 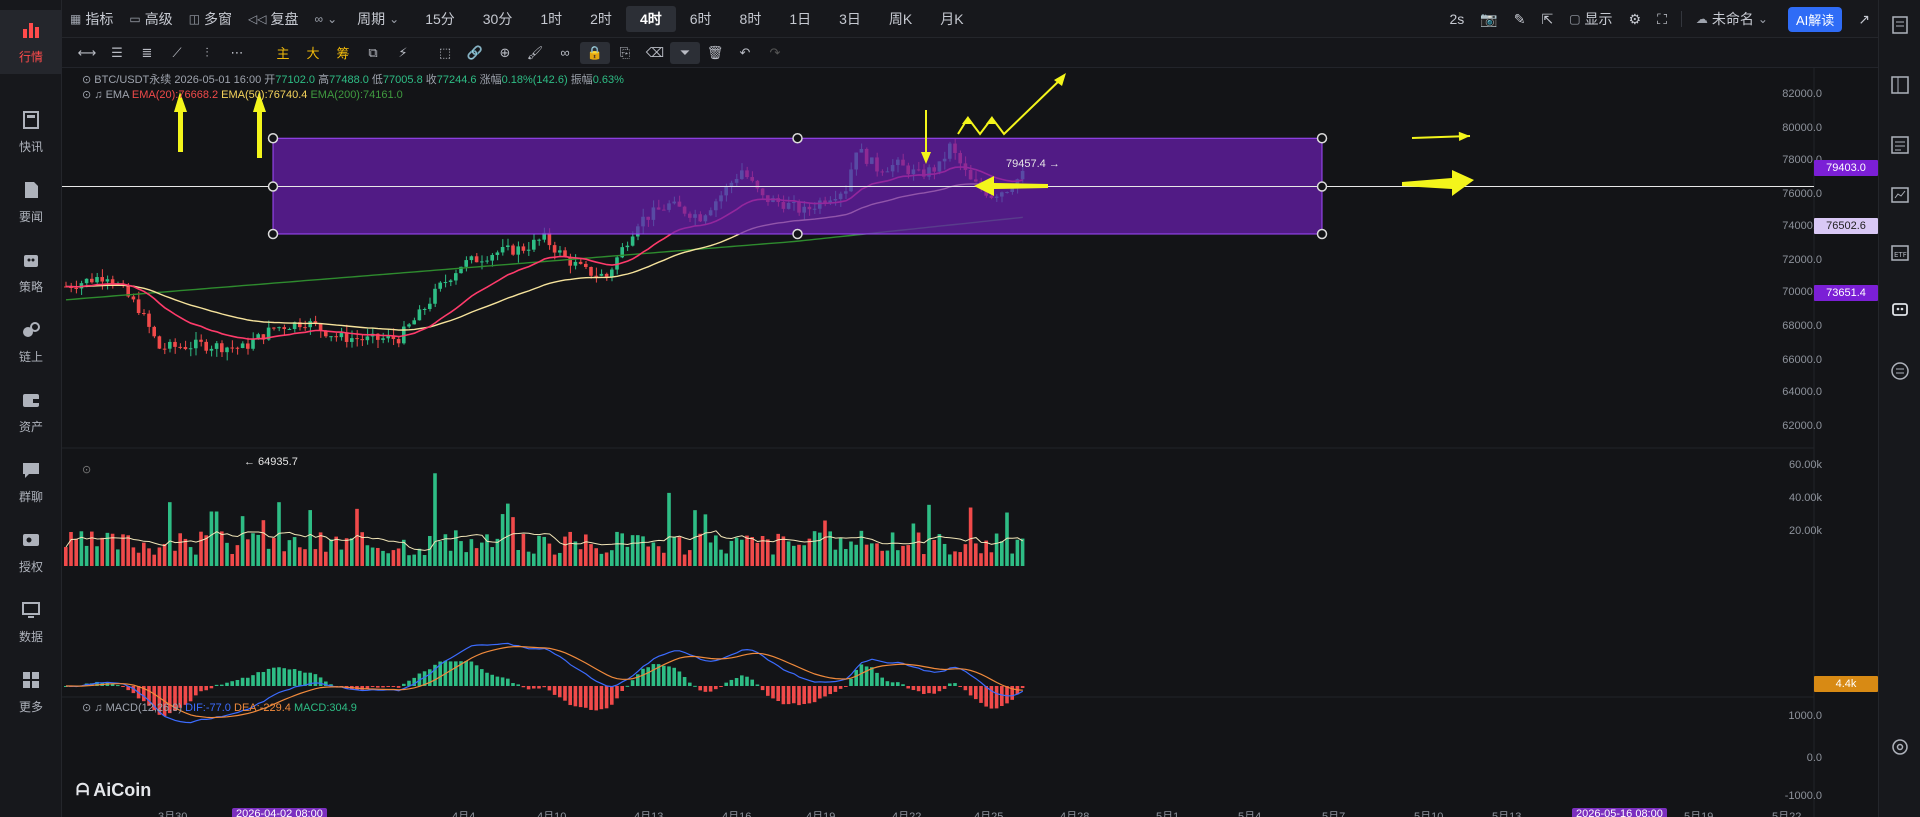 What do you see at coordinates (1662, 19) in the screenshot?
I see `fullscreen-icon: ⛶` at bounding box center [1662, 19].